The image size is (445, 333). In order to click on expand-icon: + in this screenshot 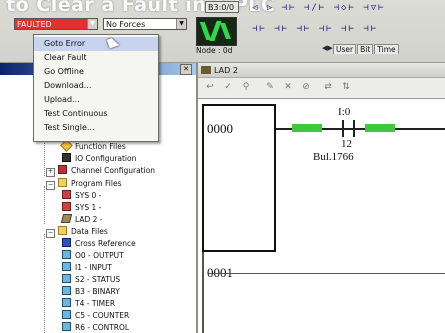, I will do `click(50, 172)`.